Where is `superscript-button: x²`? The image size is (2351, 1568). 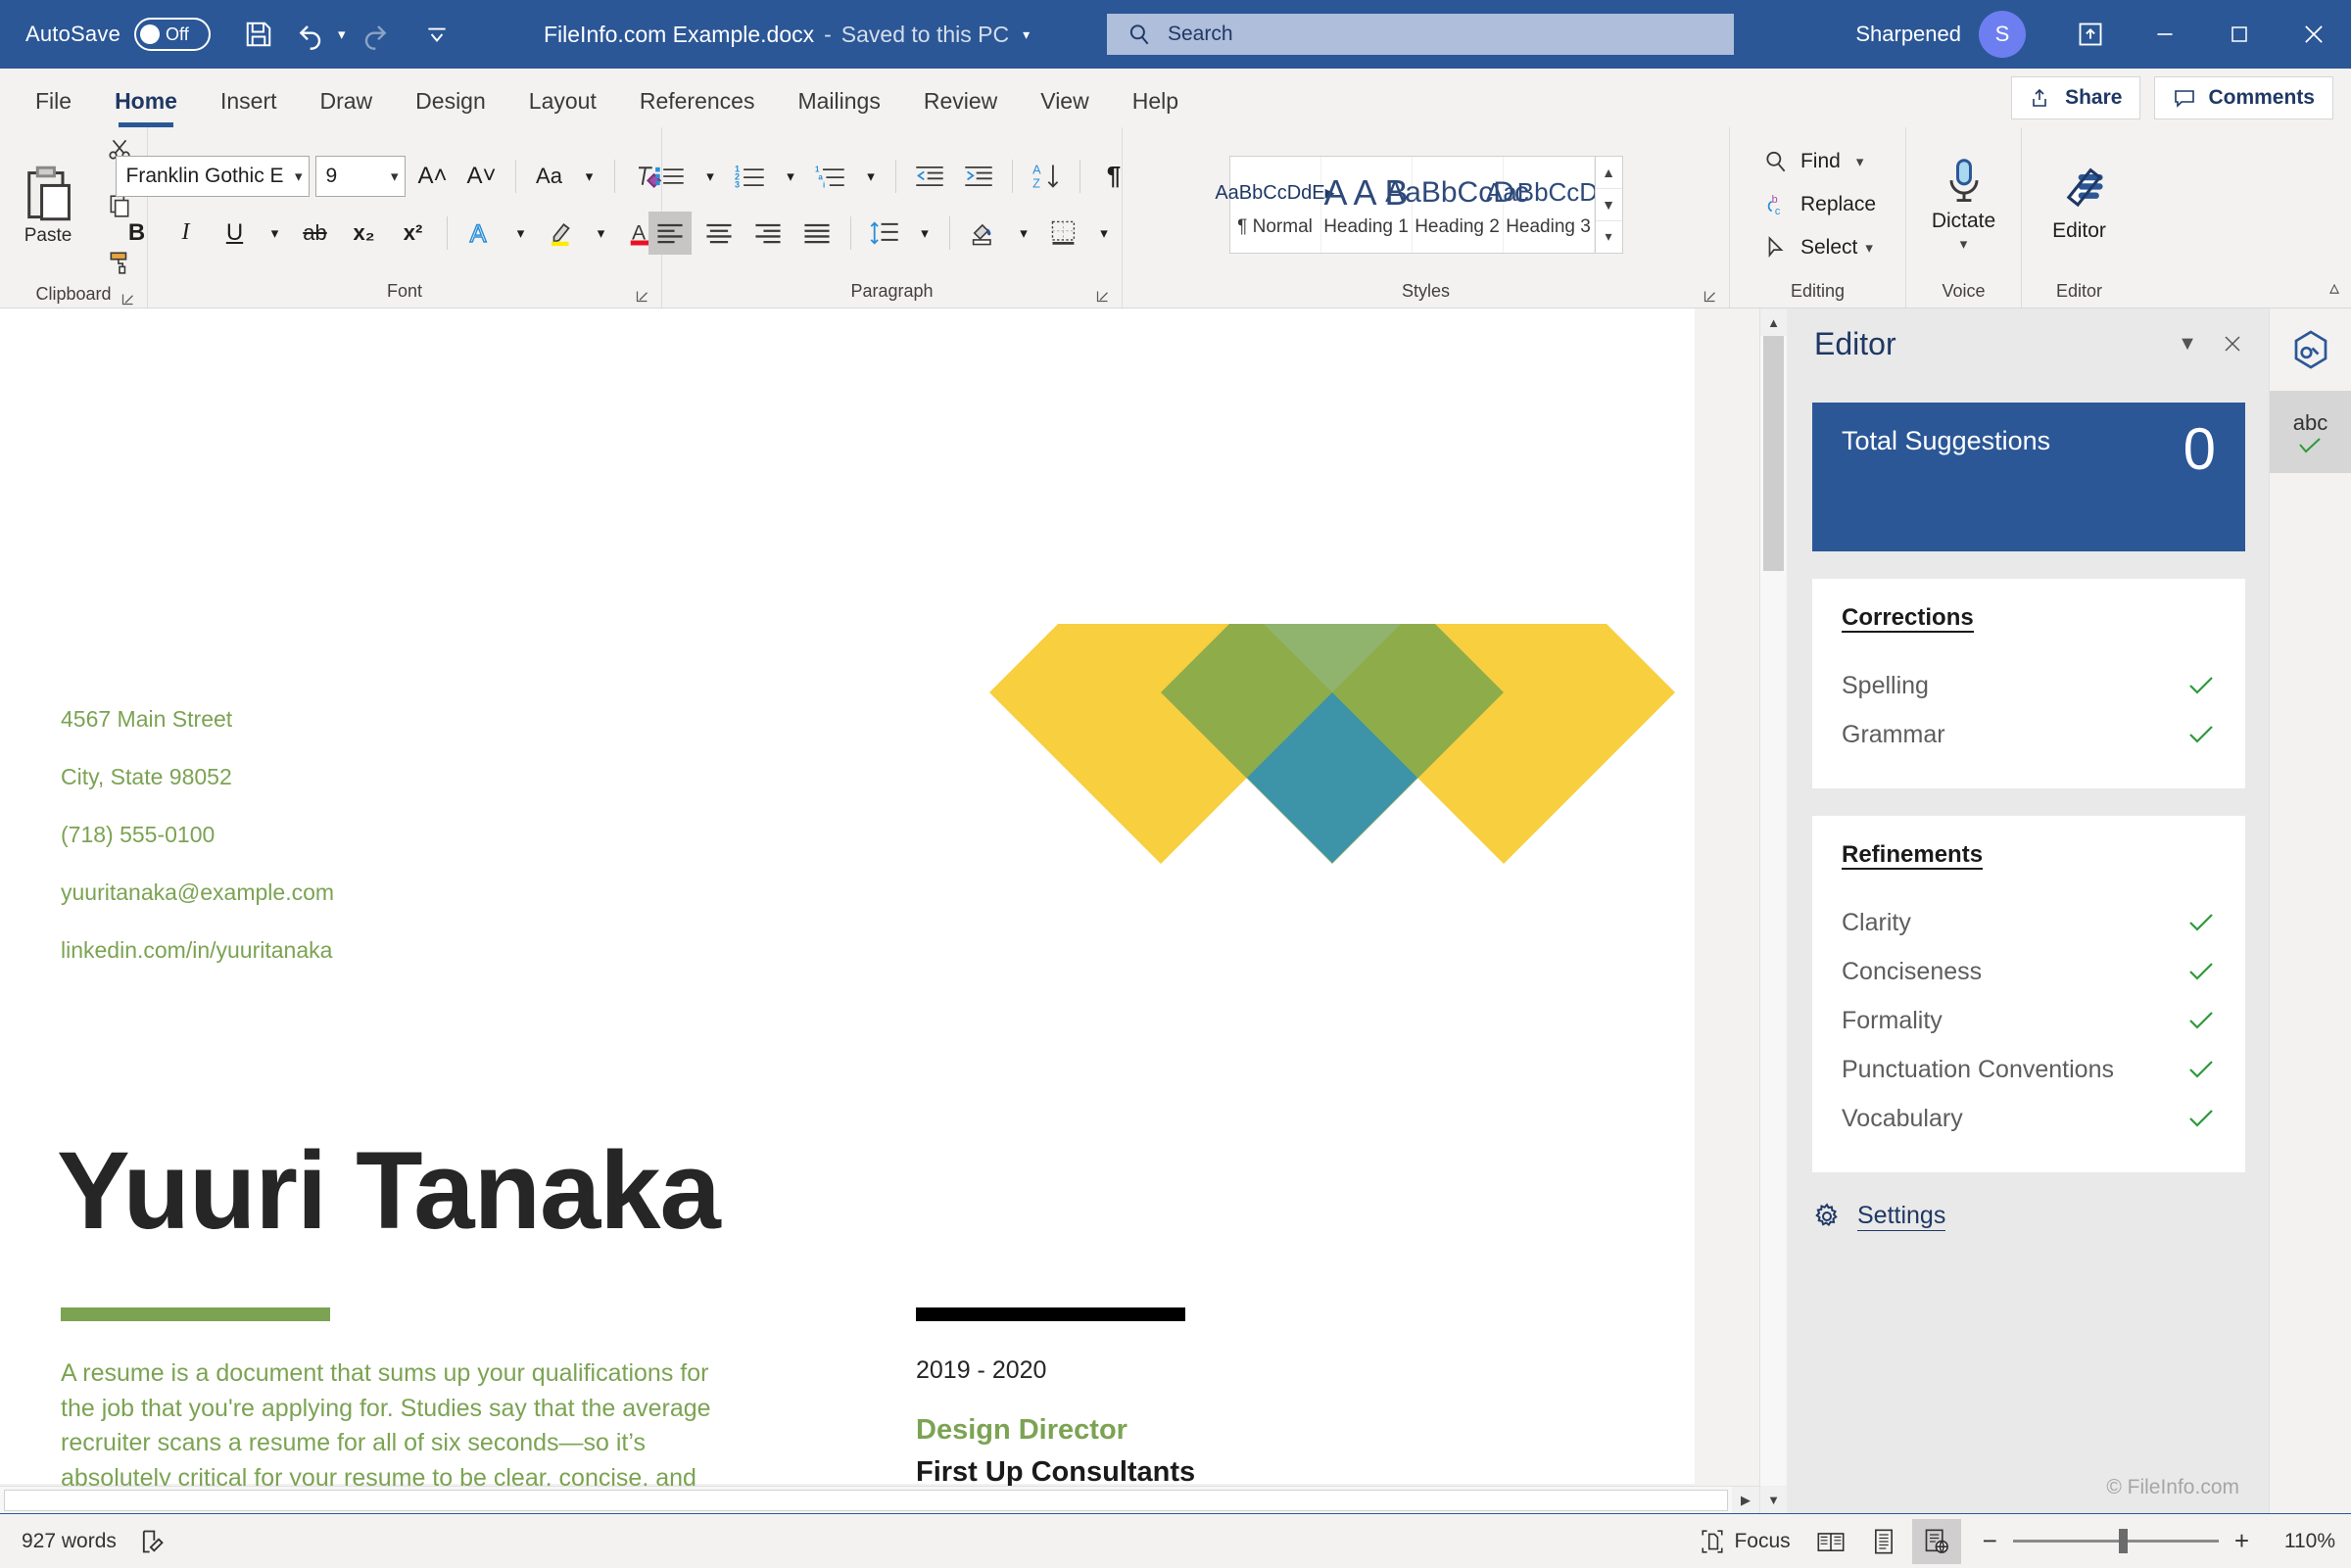 superscript-button: x² is located at coordinates (413, 234).